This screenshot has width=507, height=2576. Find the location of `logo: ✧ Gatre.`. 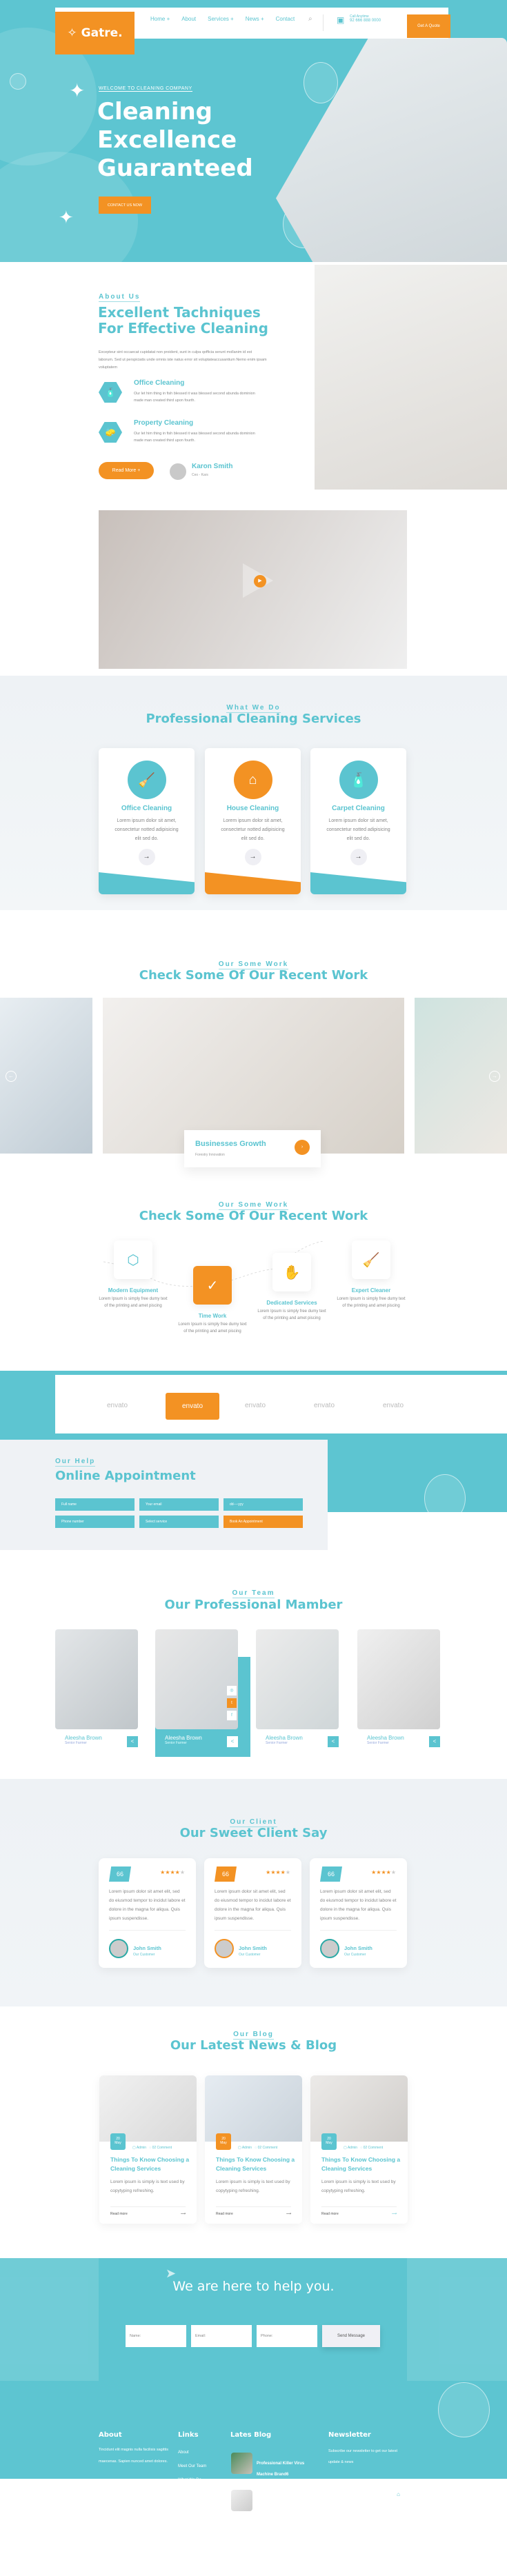

logo: ✧ Gatre. is located at coordinates (95, 33).